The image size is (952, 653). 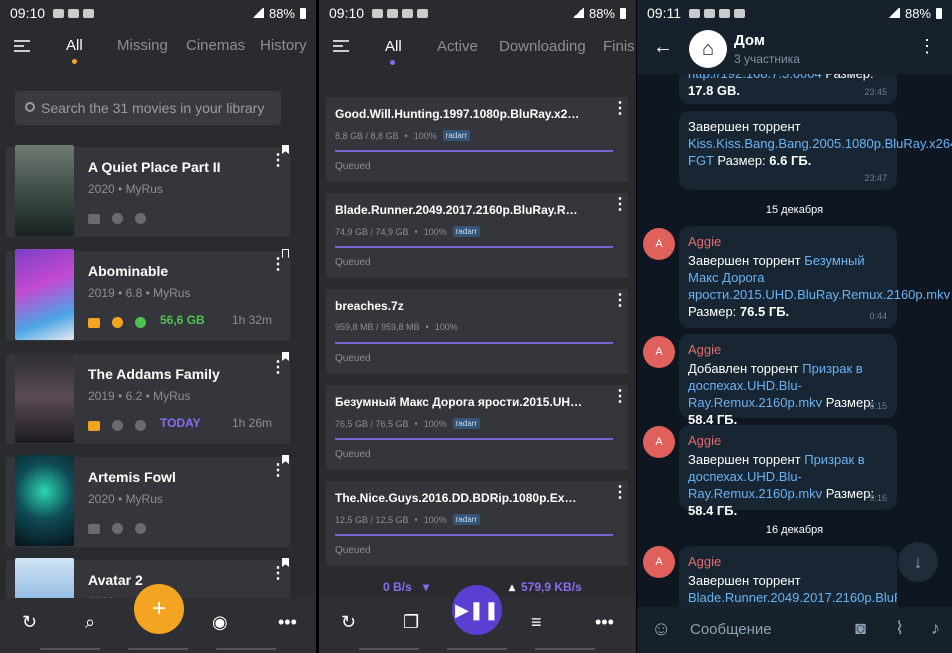 I want to click on date-separator: 16 декабря, so click(x=794, y=530).